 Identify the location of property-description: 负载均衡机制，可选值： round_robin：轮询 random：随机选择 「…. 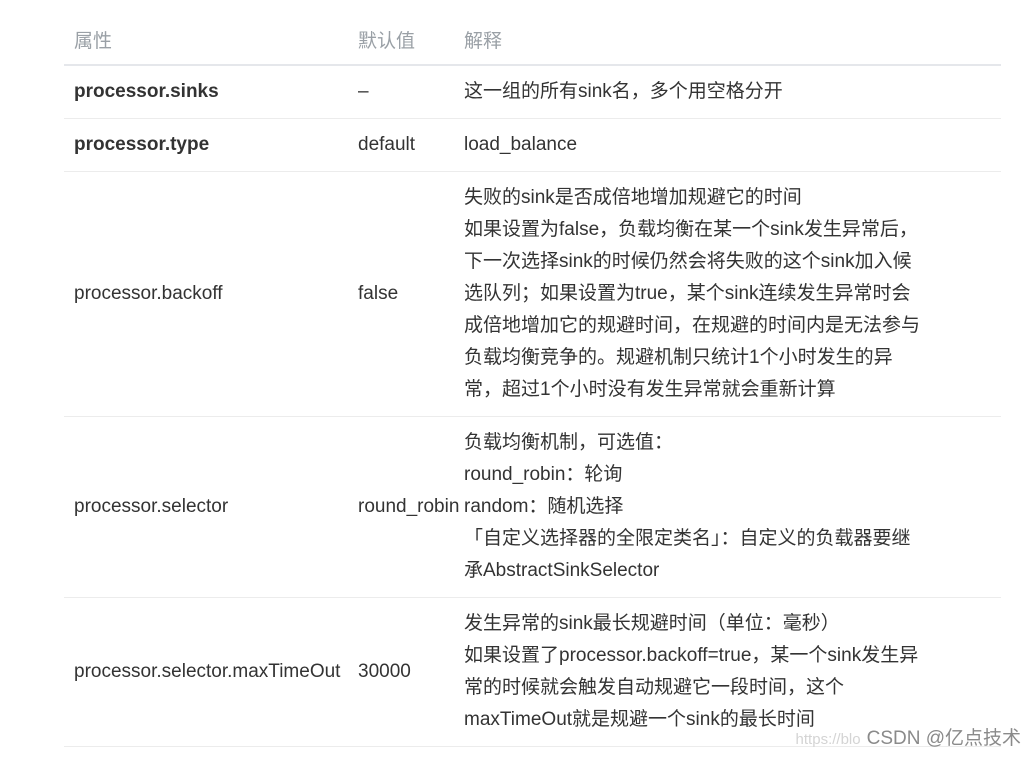
(727, 507).